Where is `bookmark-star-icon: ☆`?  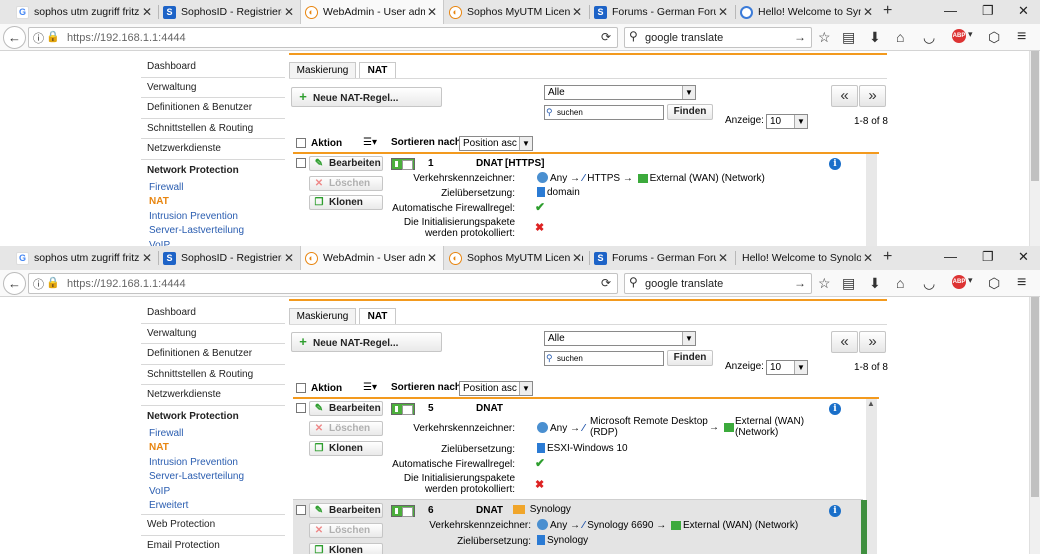 bookmark-star-icon: ☆ is located at coordinates (824, 283).